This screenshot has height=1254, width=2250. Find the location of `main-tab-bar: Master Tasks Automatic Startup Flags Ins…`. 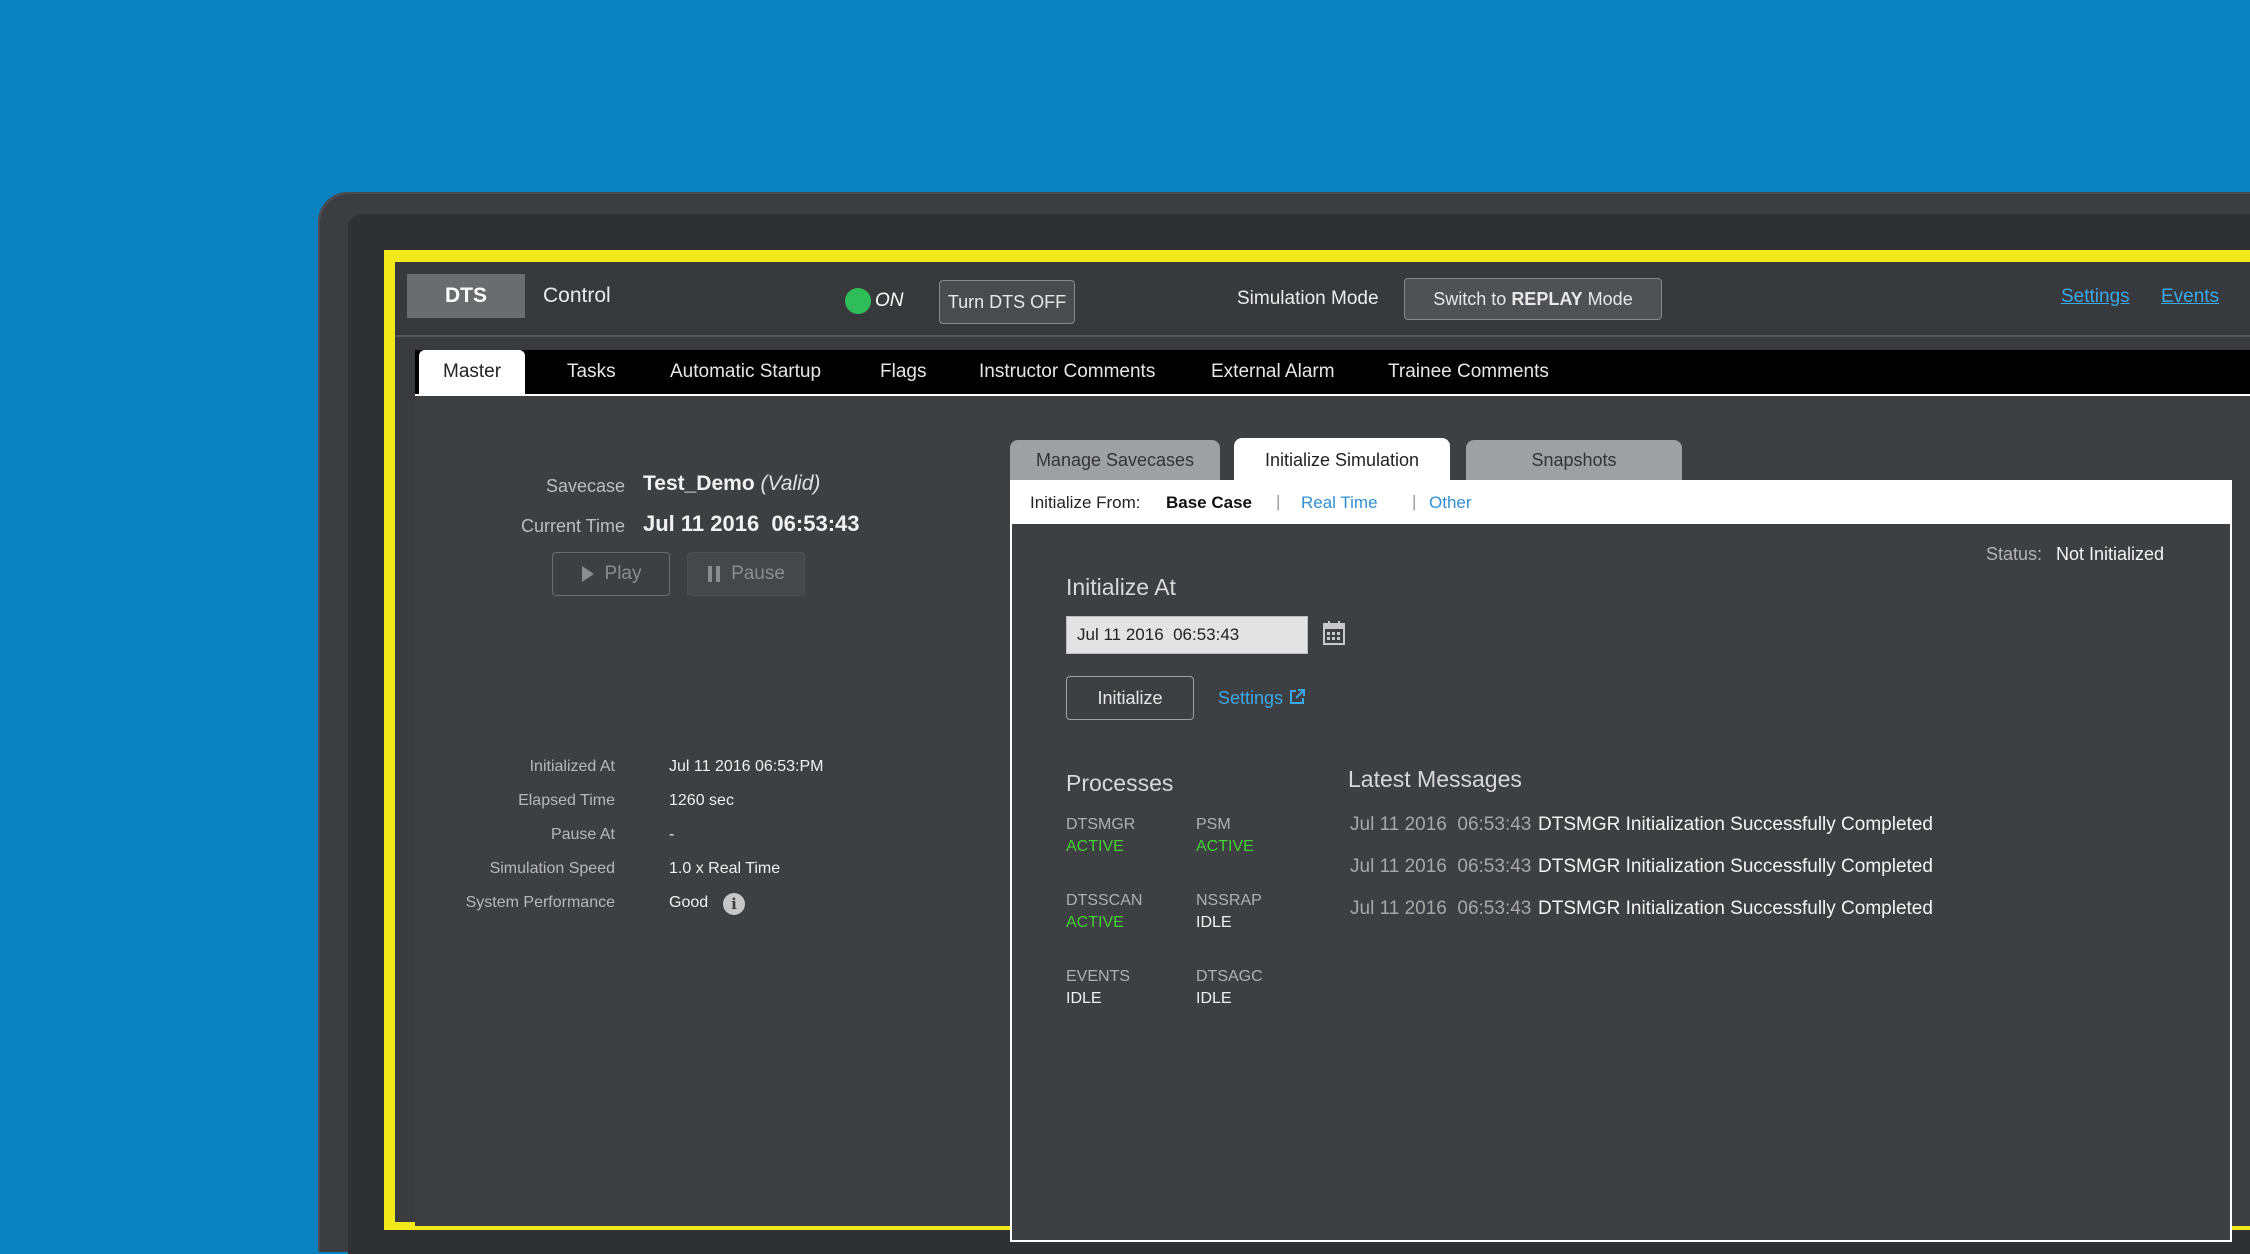

main-tab-bar: Master Tasks Automatic Startup Flags Ins… is located at coordinates (1332, 373).